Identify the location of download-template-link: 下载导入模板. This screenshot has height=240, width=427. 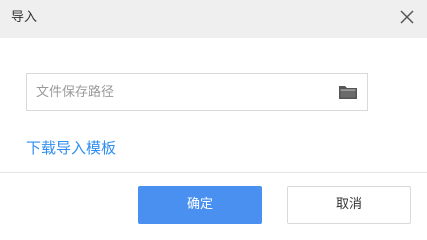
(71, 148).